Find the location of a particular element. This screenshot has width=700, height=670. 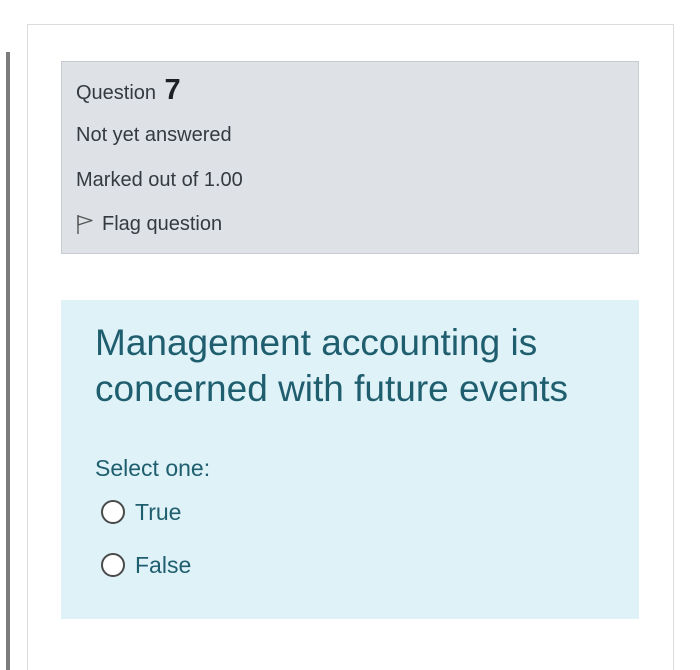

flag-question-link: Flag question is located at coordinates (149, 224).